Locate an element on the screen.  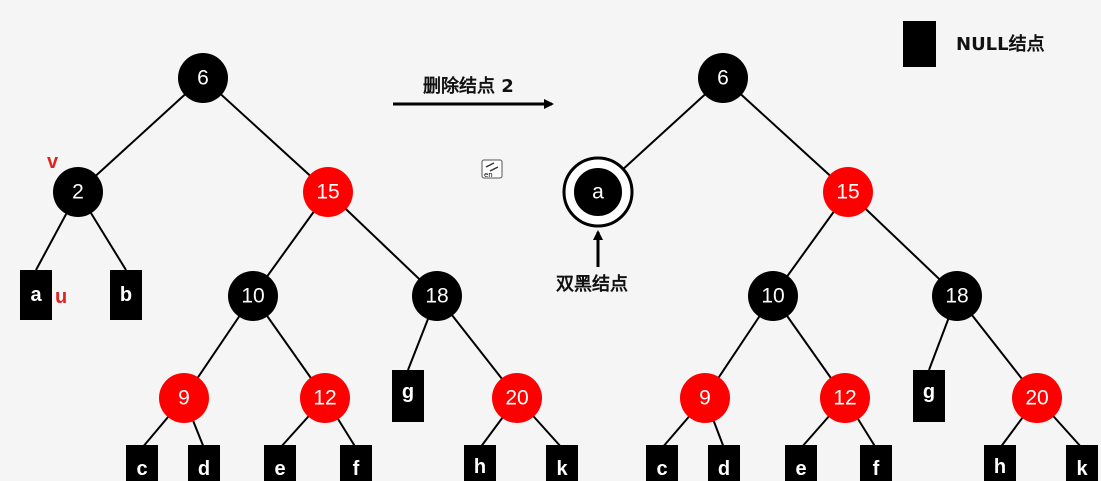
leaf-label: b is located at coordinates (126, 295).